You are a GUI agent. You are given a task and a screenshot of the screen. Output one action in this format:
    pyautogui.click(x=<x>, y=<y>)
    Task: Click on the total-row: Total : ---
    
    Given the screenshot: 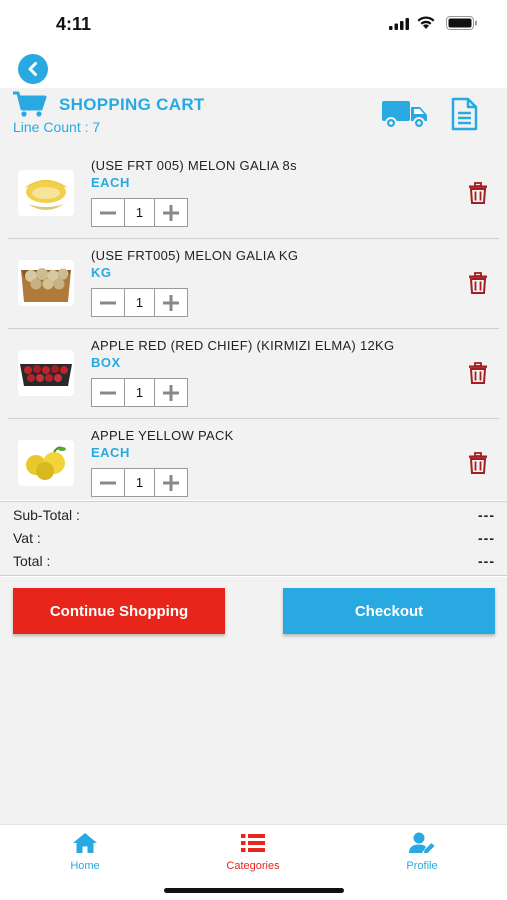 What is the action you would take?
    pyautogui.click(x=254, y=564)
    